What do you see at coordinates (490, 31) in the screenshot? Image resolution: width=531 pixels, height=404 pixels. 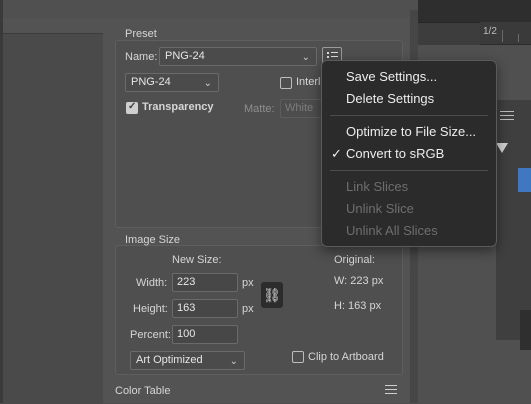 I see `ruler-label: 1/2` at bounding box center [490, 31].